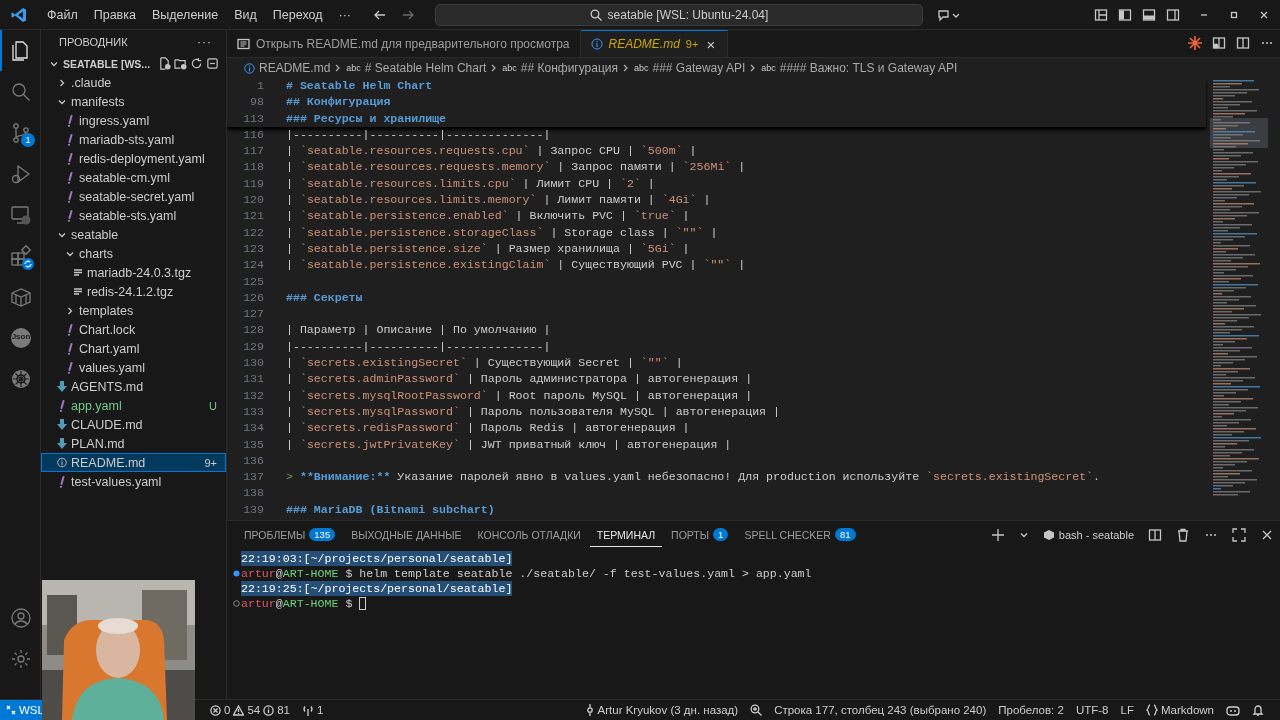 The width and height of the screenshot is (1280, 720). I want to click on close-tab-button: ×, so click(711, 44).